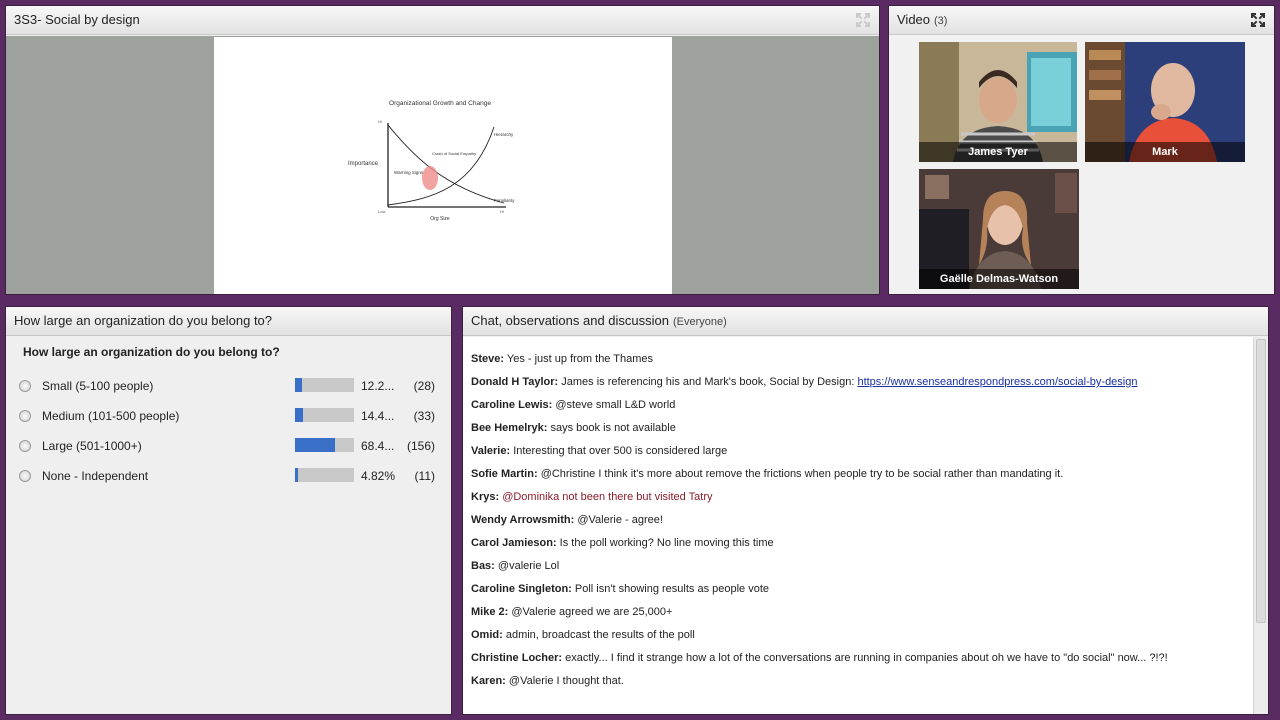 This screenshot has height=720, width=1280. I want to click on chat-text: @Valerie - agree!, so click(620, 520).